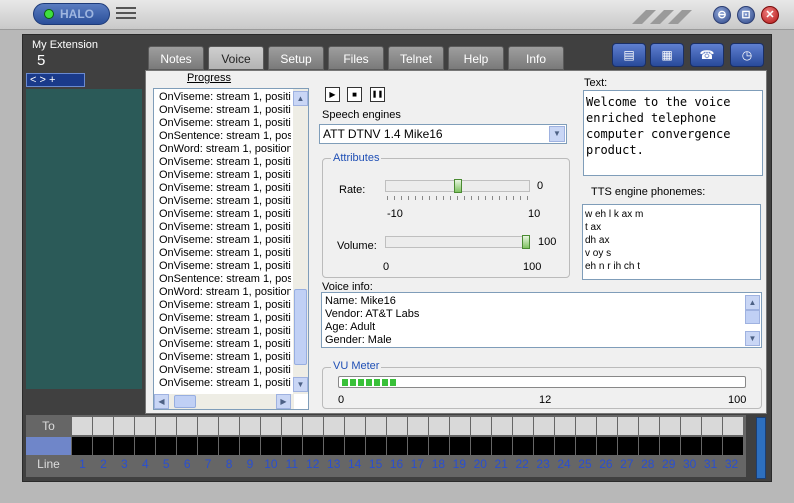  Describe the element at coordinates (564, 464) in the screenshot. I see `line-number: 24` at that location.